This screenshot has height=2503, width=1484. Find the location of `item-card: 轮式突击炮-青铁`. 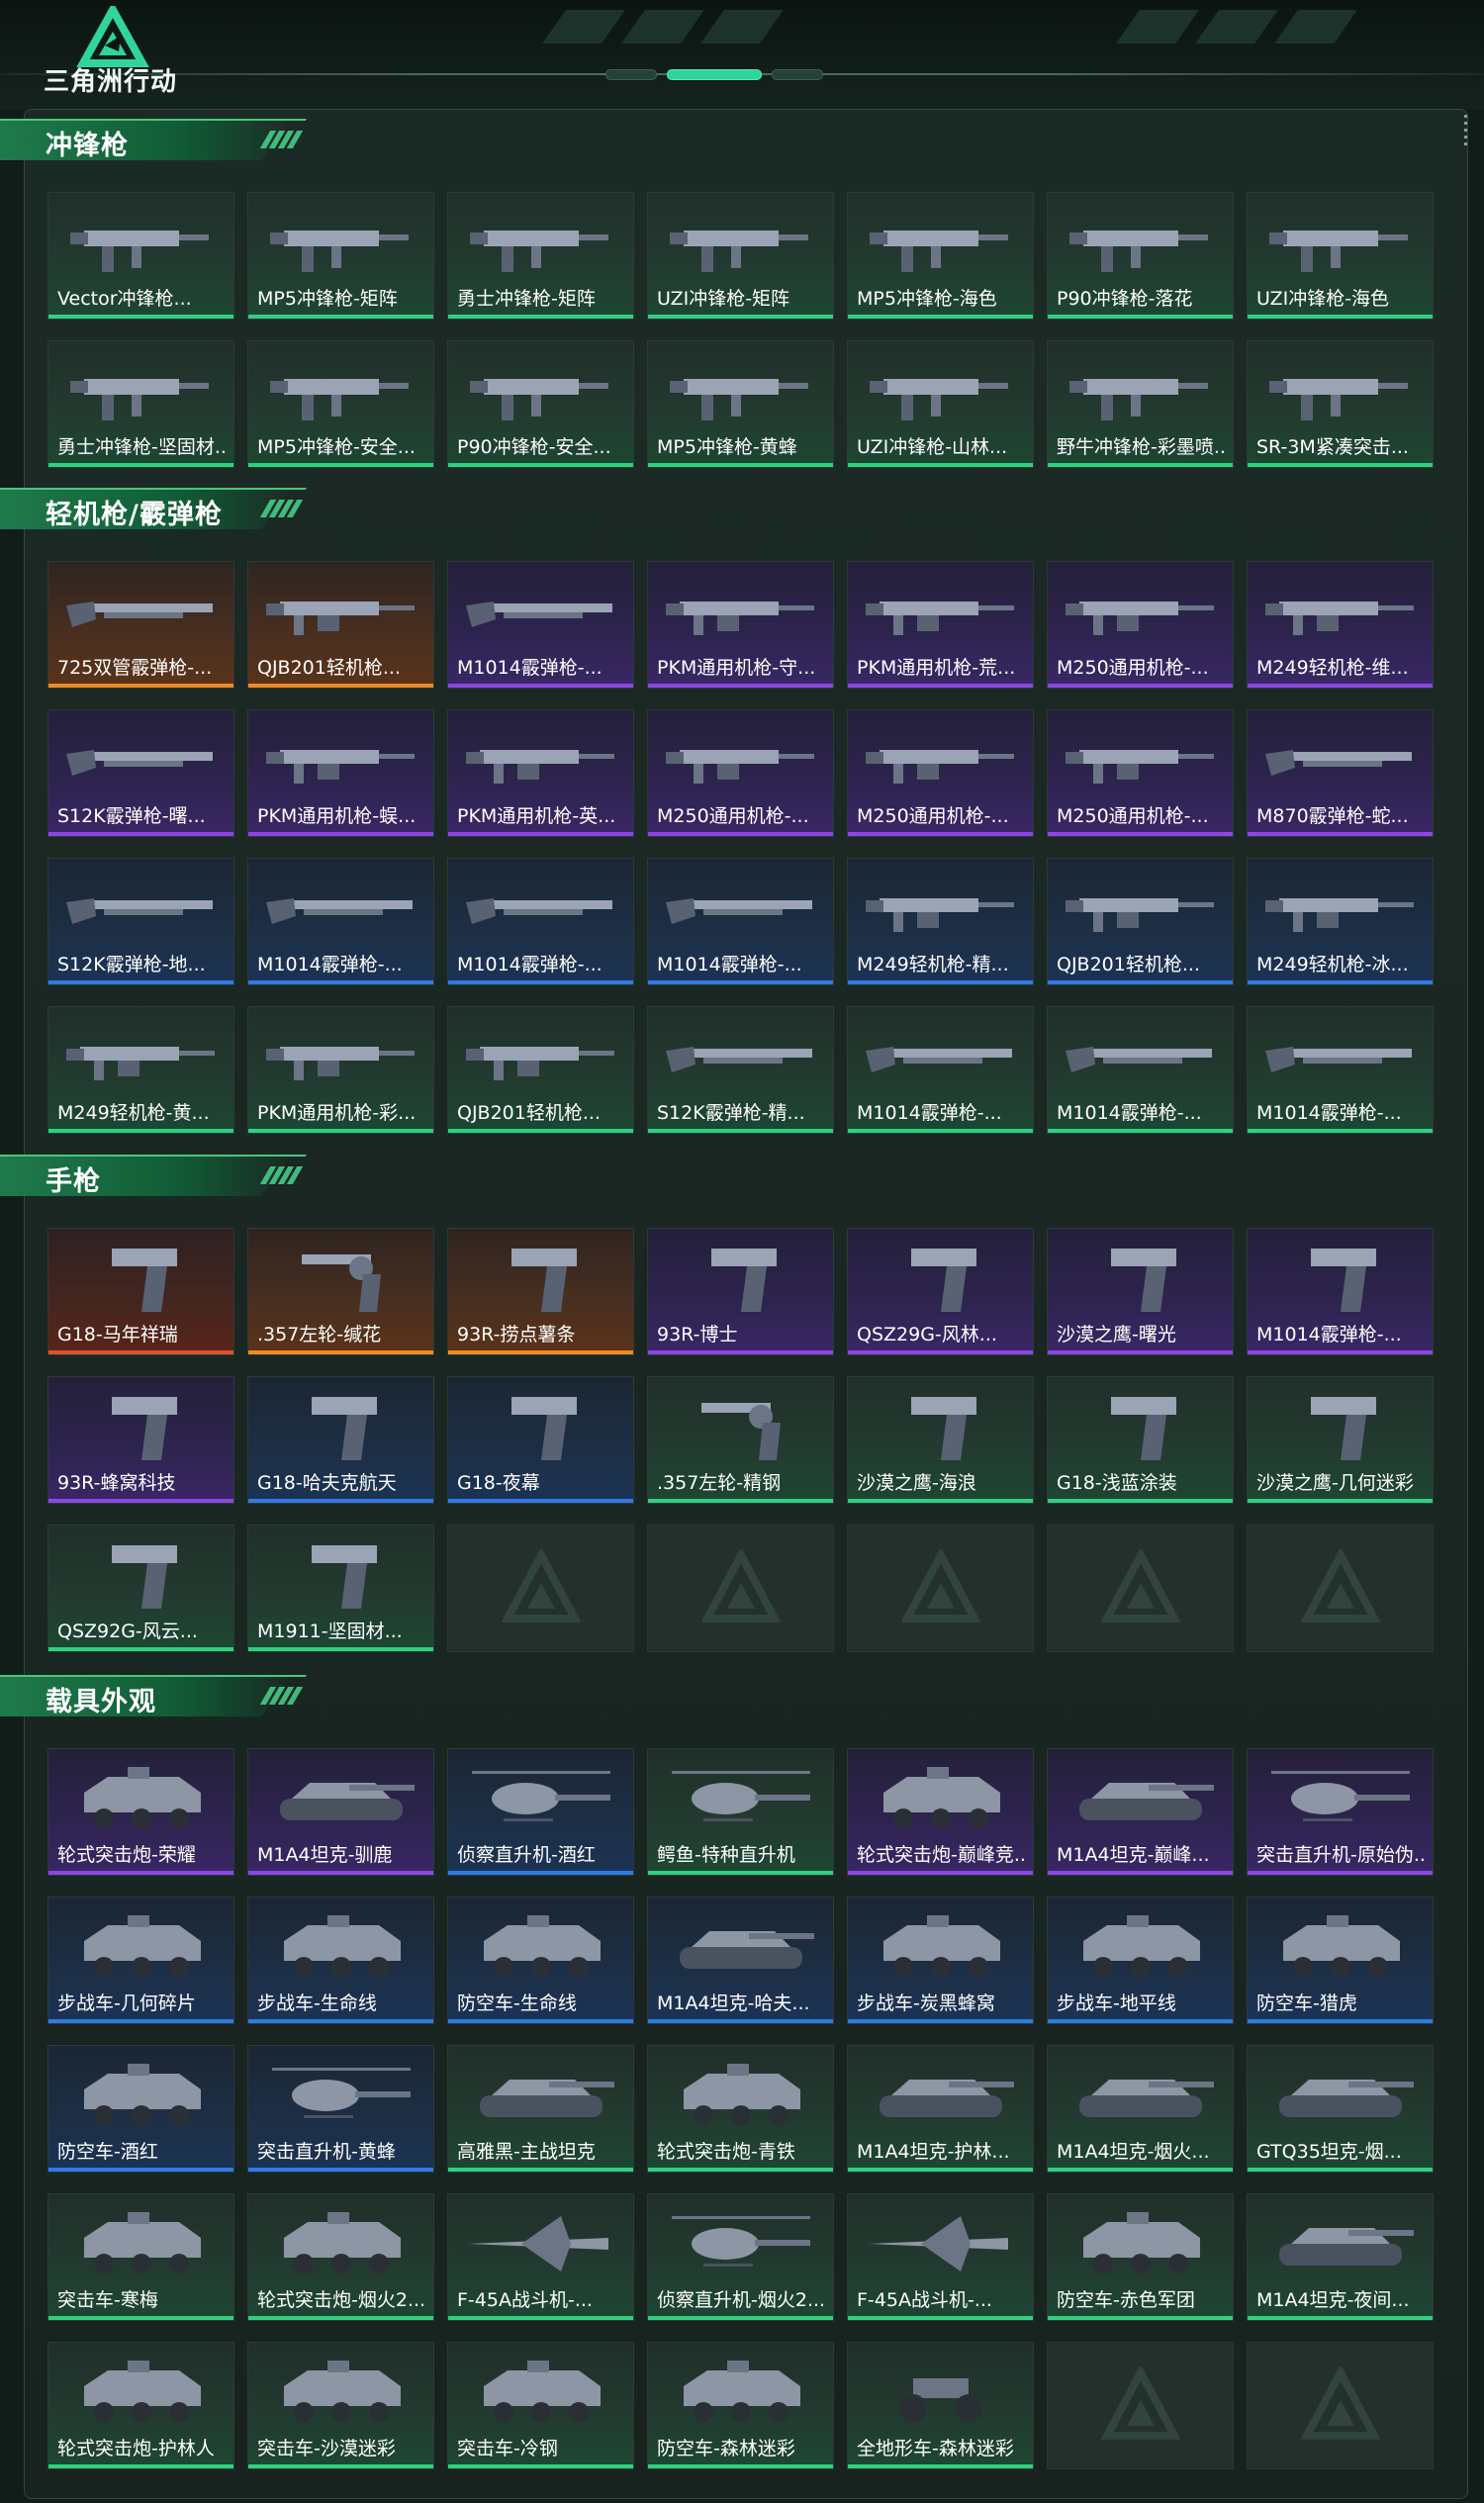

item-card: 轮式突击炮-青铁 is located at coordinates (740, 2109).